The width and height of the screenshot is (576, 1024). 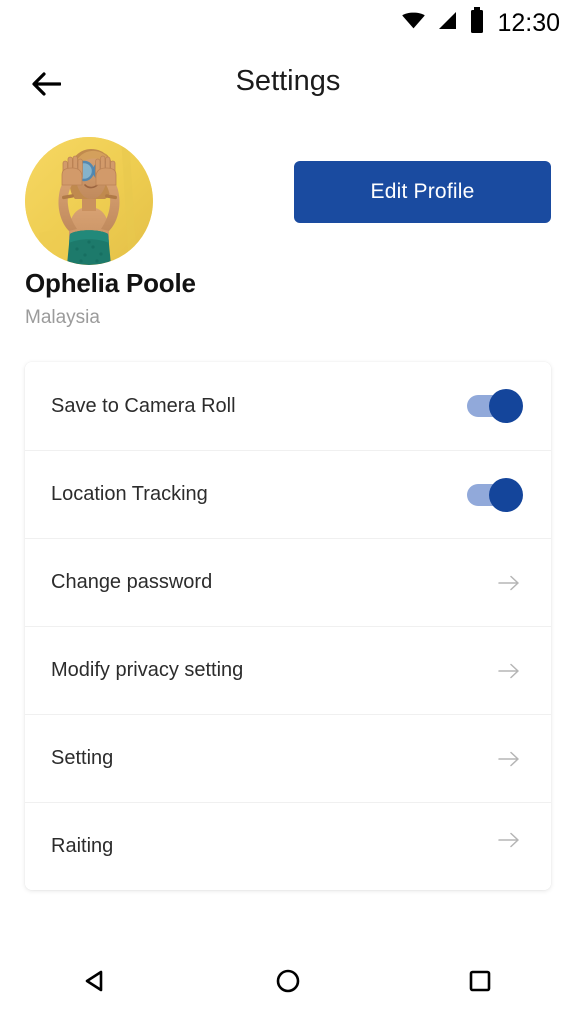 What do you see at coordinates (288, 406) in the screenshot?
I see `settings-row-save-to-camera-roll: Save to Camera Roll` at bounding box center [288, 406].